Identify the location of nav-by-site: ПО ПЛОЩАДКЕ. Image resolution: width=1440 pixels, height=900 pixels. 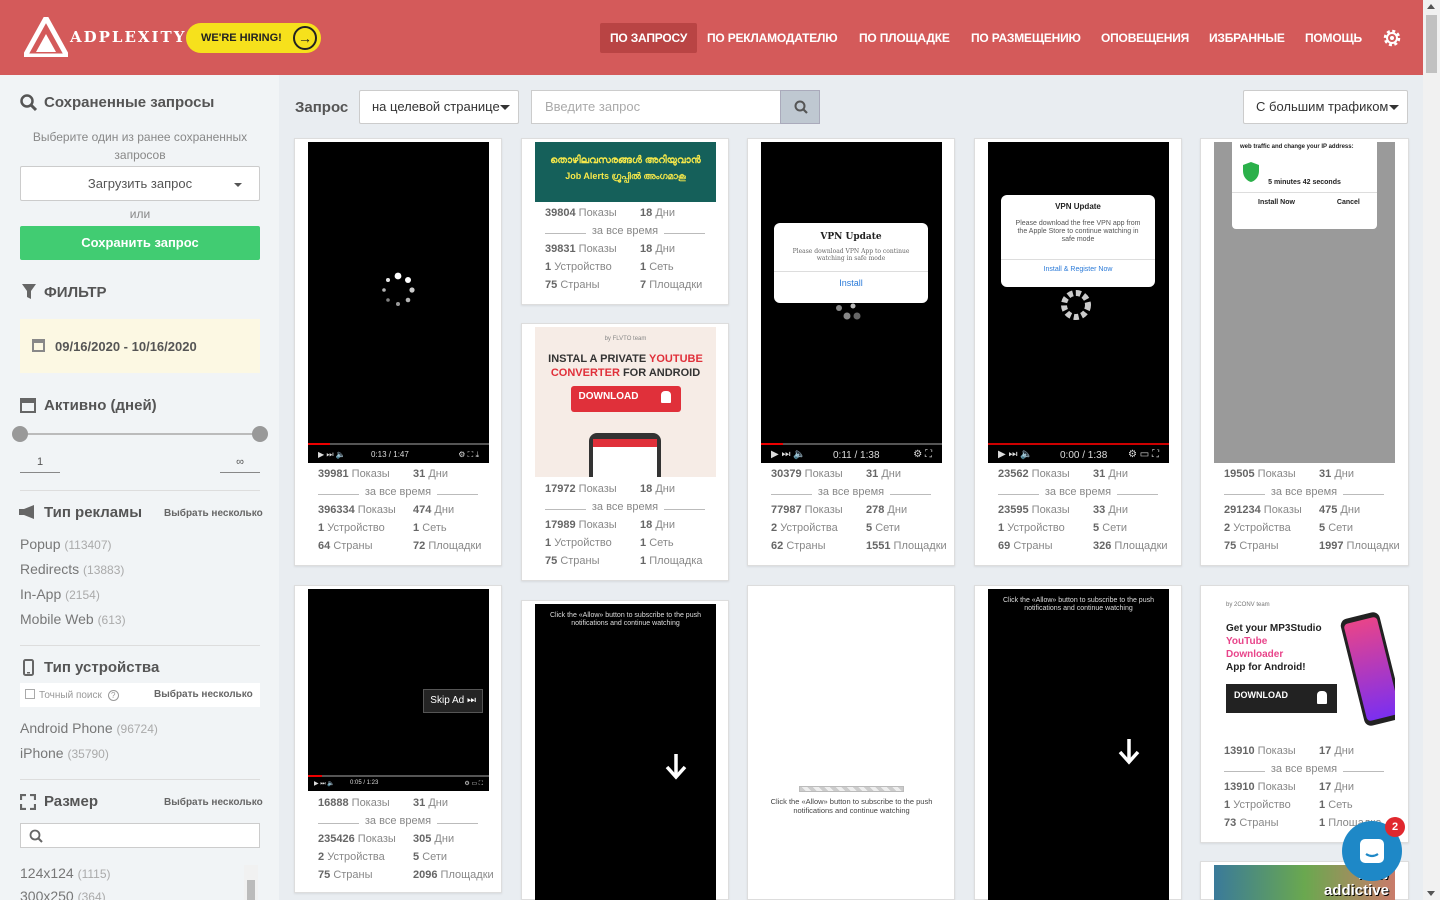
(904, 38).